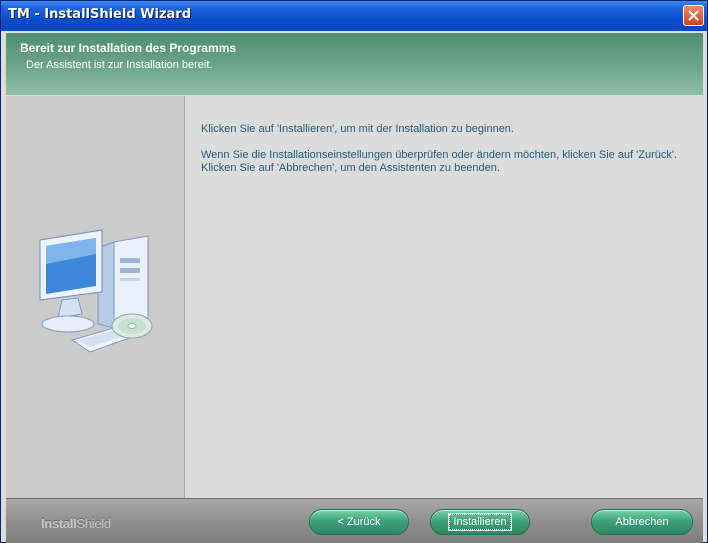 The image size is (708, 543). I want to click on back-button: < Zurück, so click(359, 522).